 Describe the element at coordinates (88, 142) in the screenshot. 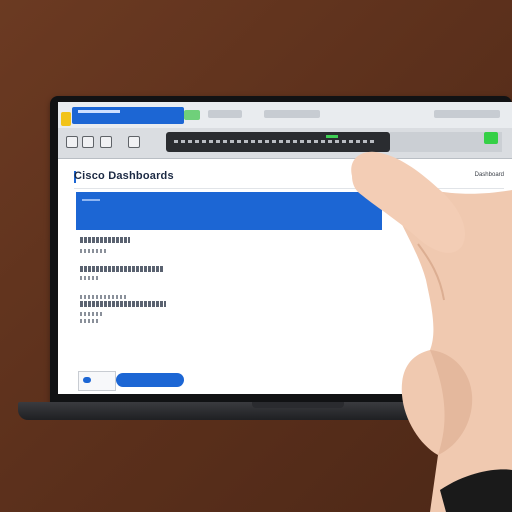

I see `forward-icon` at that location.